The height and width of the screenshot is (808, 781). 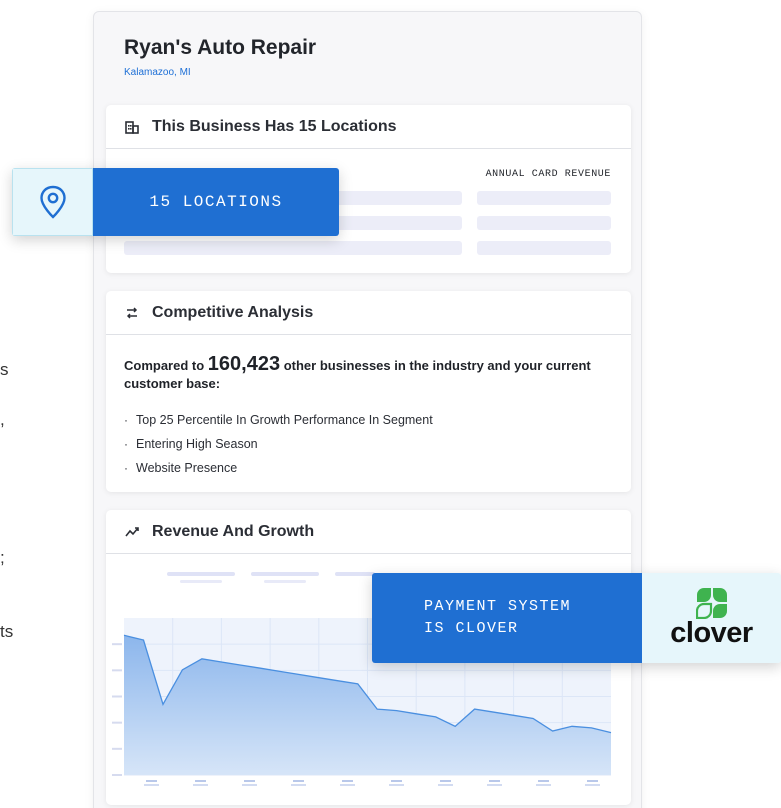 What do you see at coordinates (191, 444) in the screenshot?
I see `list-item: · Entering High Season` at bounding box center [191, 444].